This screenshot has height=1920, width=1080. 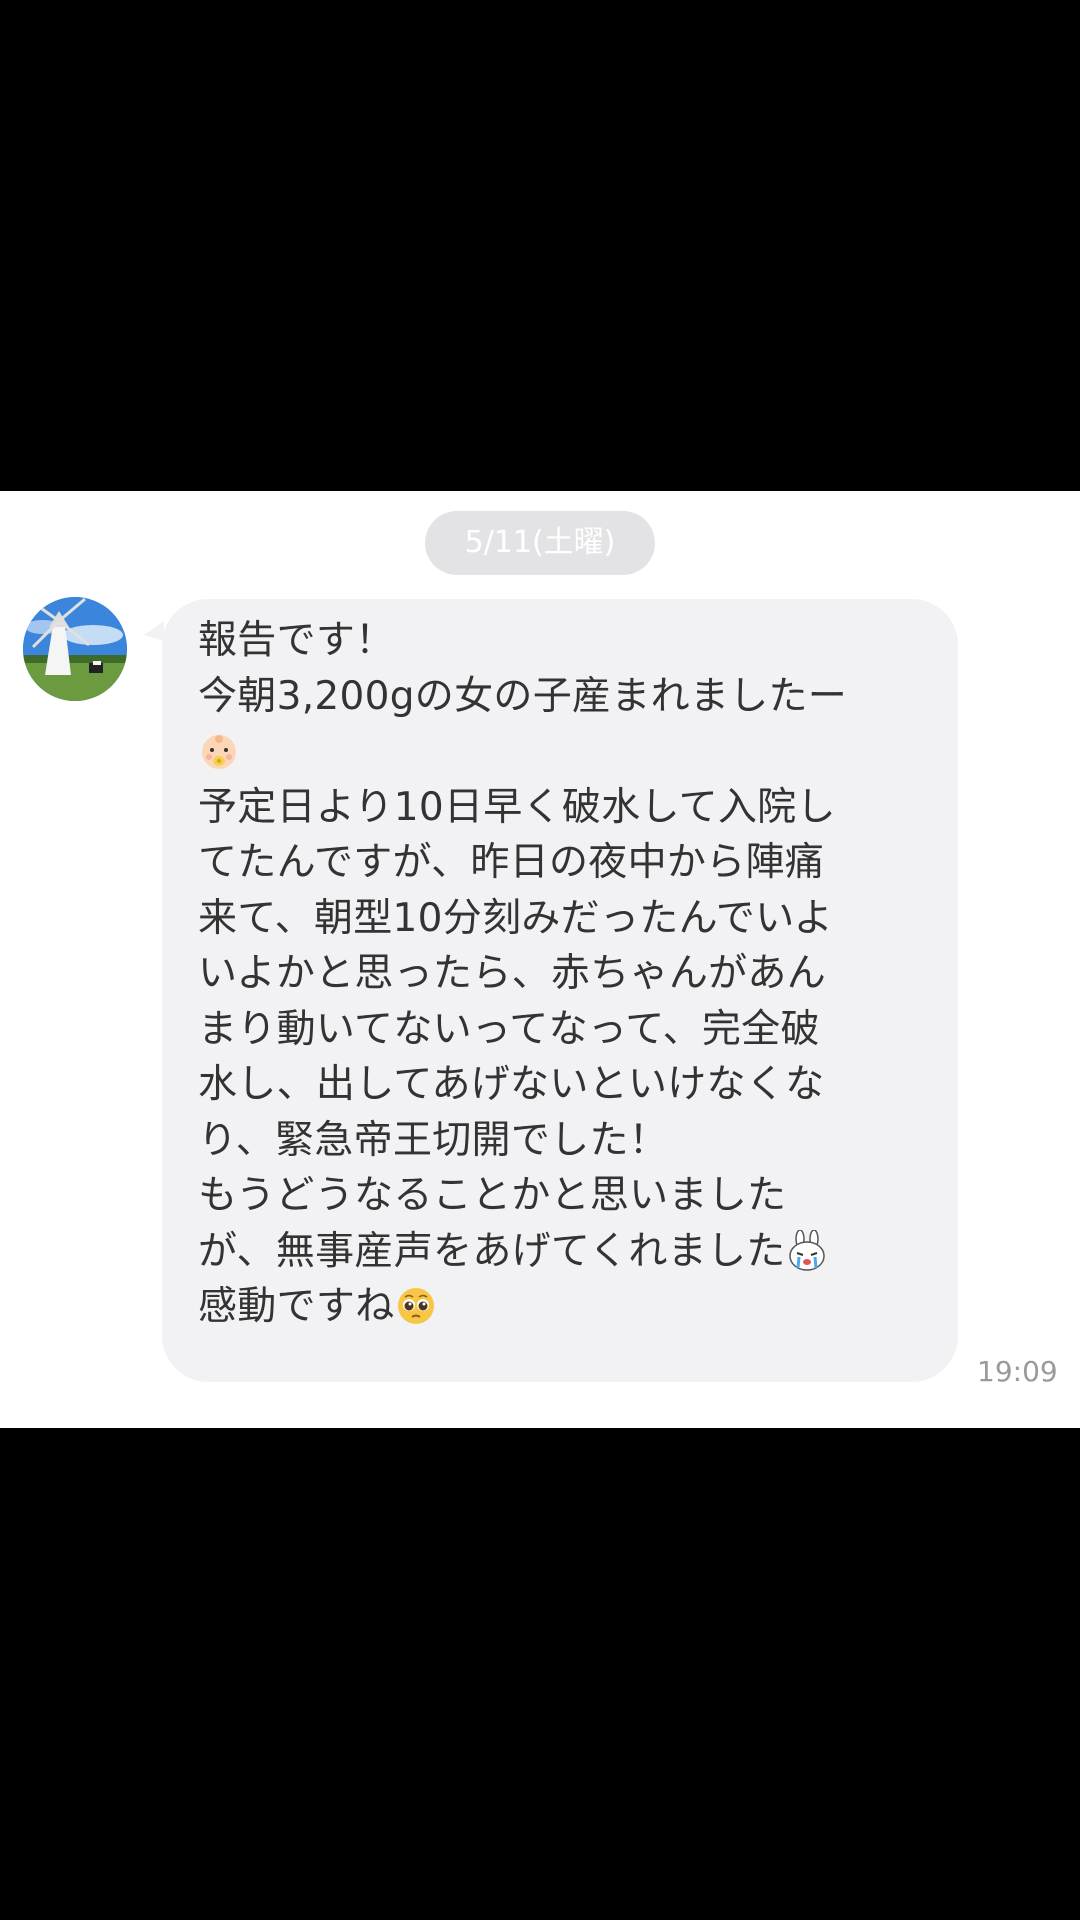 What do you see at coordinates (296, 640) in the screenshot?
I see `message-line: 報告です！` at bounding box center [296, 640].